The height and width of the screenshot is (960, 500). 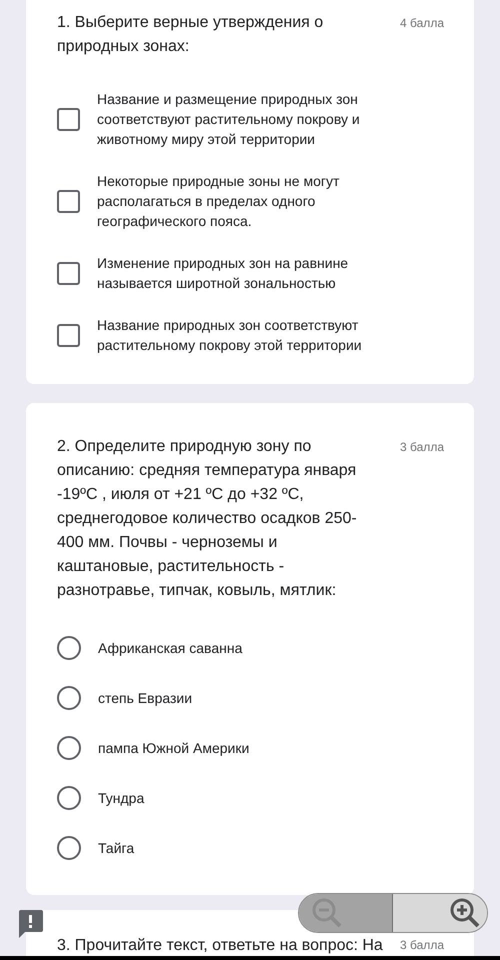 What do you see at coordinates (220, 946) in the screenshot?
I see `question-title: 3. Прочитайте текст, ответьте на вопрос: На` at bounding box center [220, 946].